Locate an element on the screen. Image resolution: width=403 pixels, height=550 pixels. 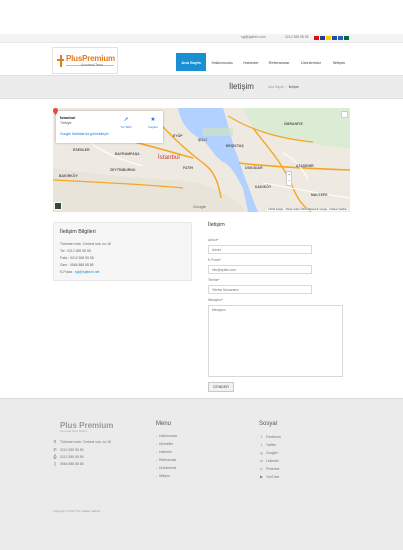
plus-icon is located at coordinates (60, 61).